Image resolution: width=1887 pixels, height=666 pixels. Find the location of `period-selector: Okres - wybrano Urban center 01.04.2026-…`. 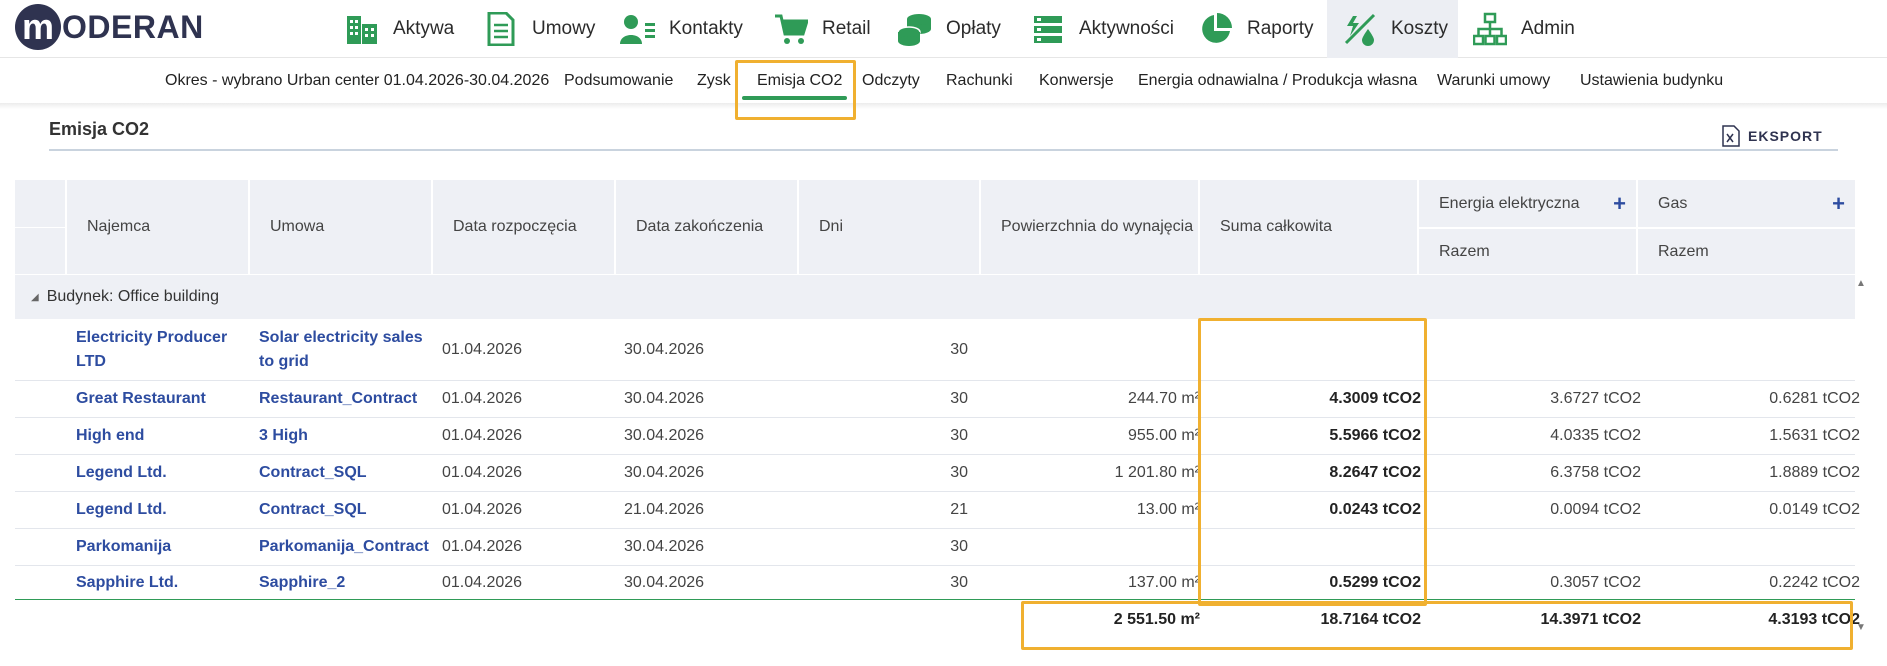

period-selector: Okres - wybrano Urban center 01.04.2026-… is located at coordinates (357, 81).